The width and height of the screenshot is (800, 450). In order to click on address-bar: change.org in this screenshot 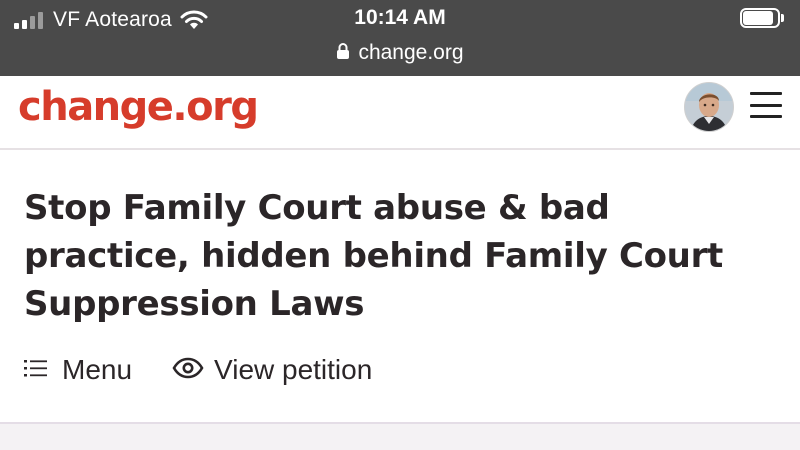, I will do `click(400, 53)`.